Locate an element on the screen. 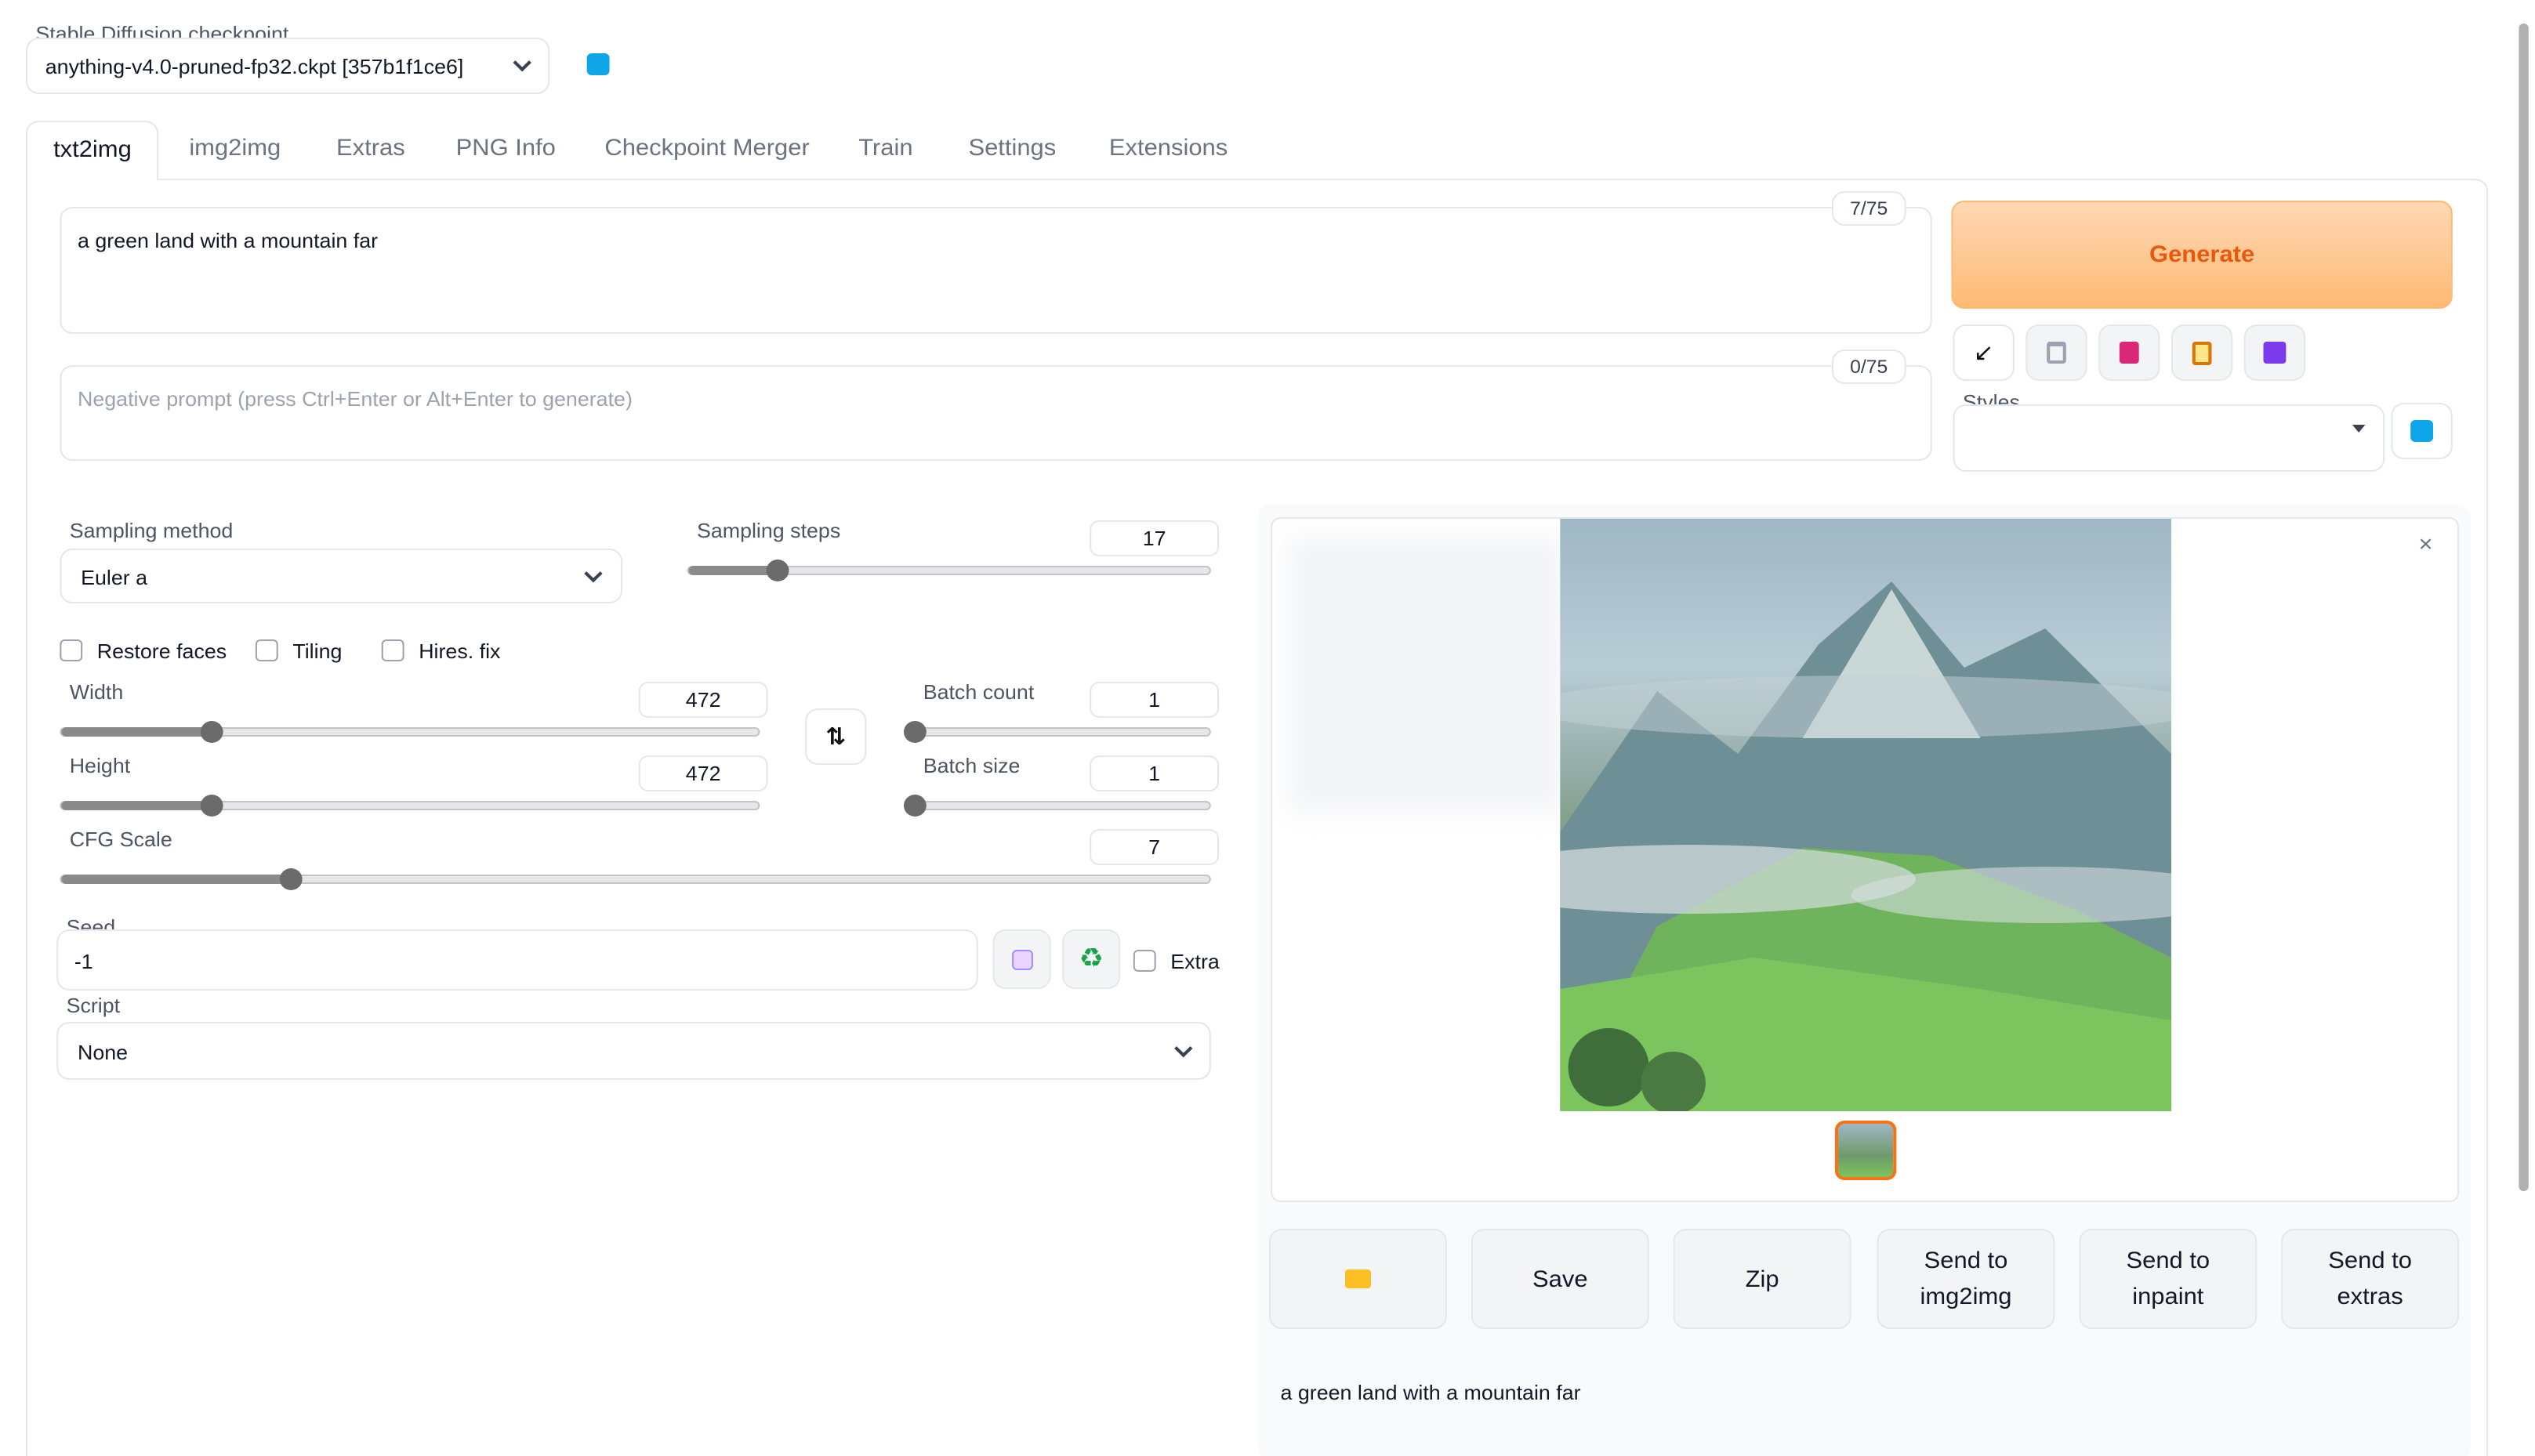 This screenshot has height=1456, width=2535. height-slider is located at coordinates (410, 806).